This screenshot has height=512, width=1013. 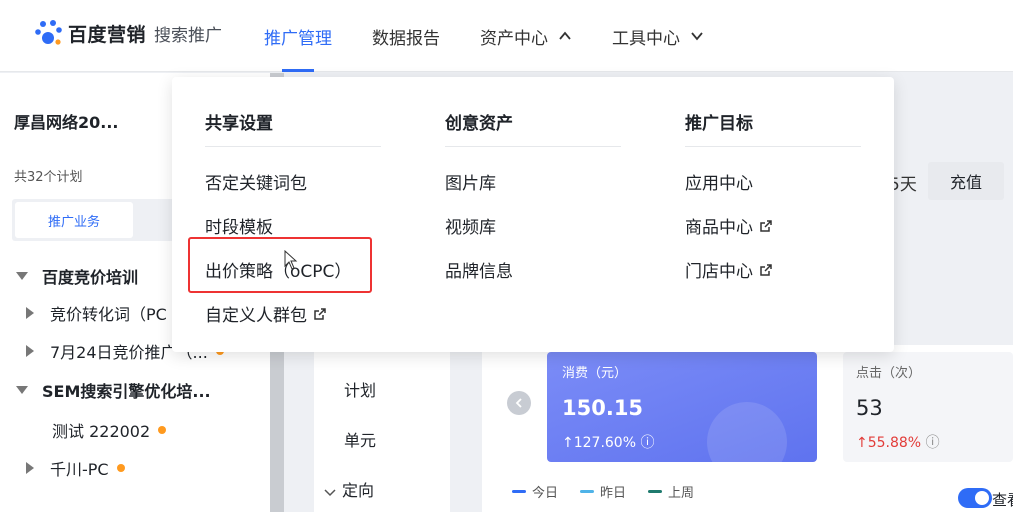 I want to click on subnav-item-plan: 计划, so click(x=360, y=389).